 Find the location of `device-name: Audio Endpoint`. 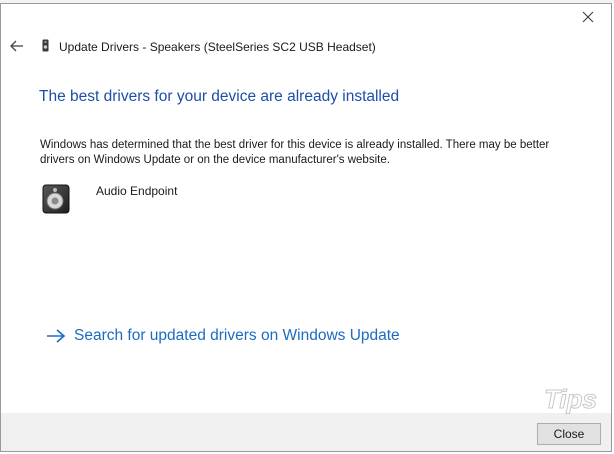

device-name: Audio Endpoint is located at coordinates (137, 191).